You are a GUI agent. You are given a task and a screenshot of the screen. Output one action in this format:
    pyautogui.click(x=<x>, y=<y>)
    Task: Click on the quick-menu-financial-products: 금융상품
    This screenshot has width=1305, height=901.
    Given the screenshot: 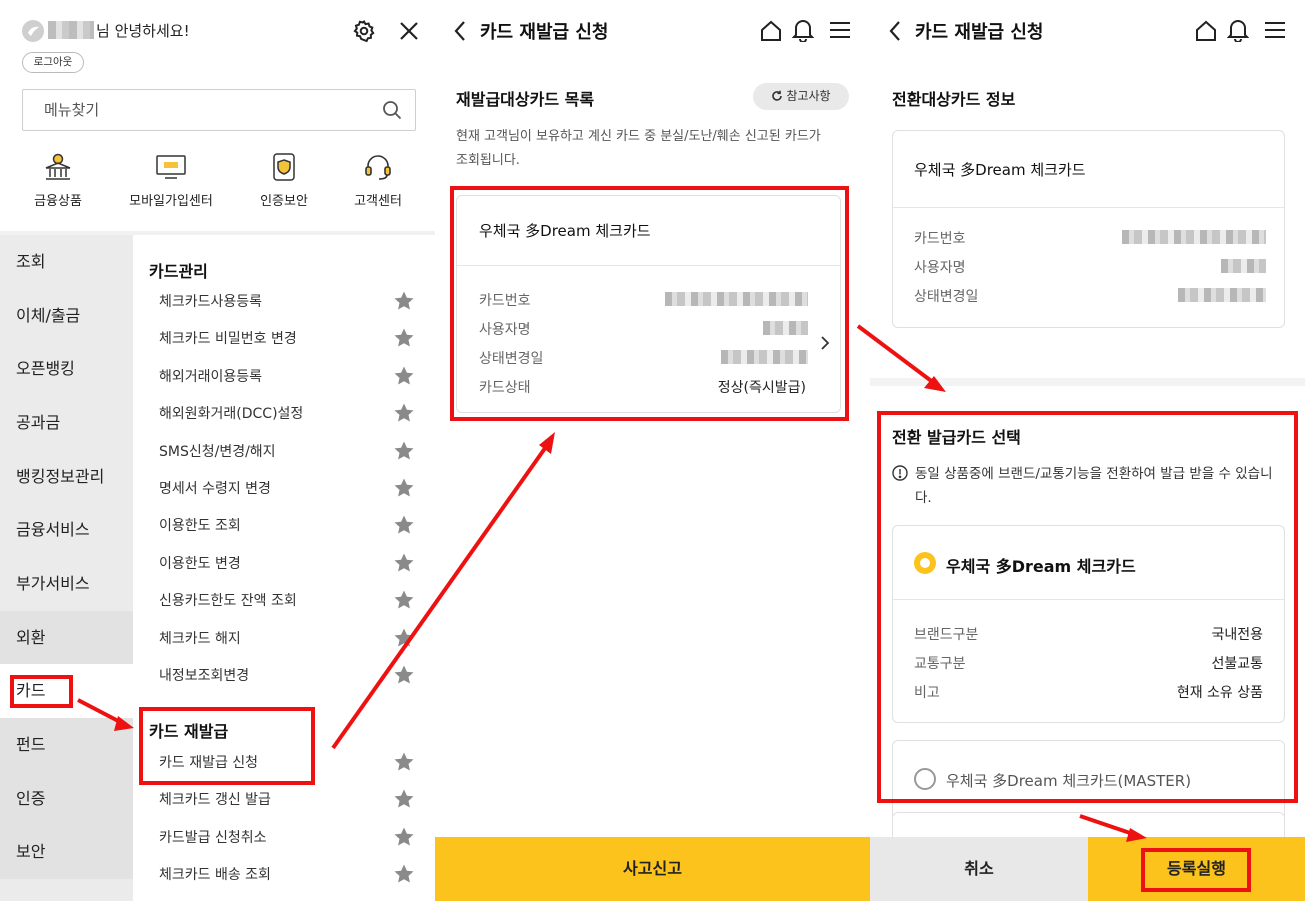 What is the action you would take?
    pyautogui.click(x=58, y=179)
    